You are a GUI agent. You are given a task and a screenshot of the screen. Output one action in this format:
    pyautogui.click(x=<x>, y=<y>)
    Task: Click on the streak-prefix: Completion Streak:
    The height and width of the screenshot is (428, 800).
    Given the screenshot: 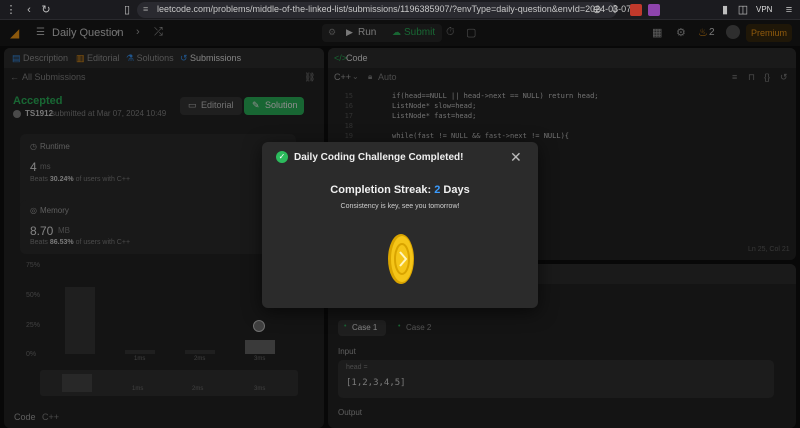 What is the action you would take?
    pyautogui.click(x=381, y=190)
    